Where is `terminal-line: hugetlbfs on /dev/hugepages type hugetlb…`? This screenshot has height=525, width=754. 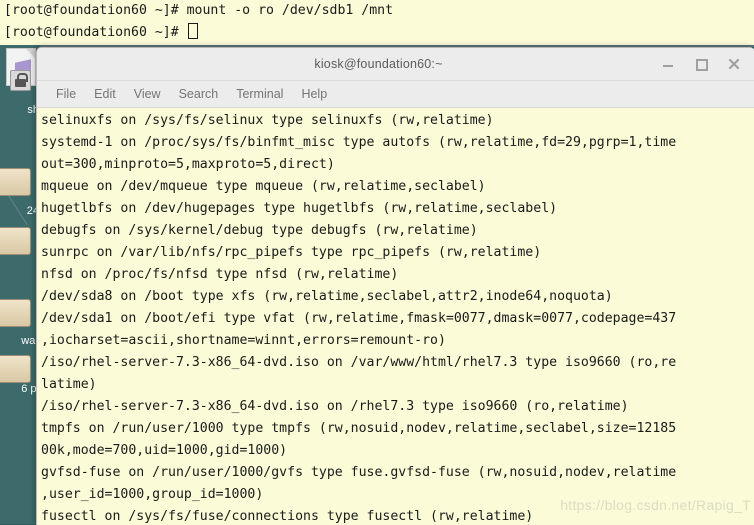
terminal-line: hugetlbfs on /dev/hugepages type hugetlb… is located at coordinates (299, 208).